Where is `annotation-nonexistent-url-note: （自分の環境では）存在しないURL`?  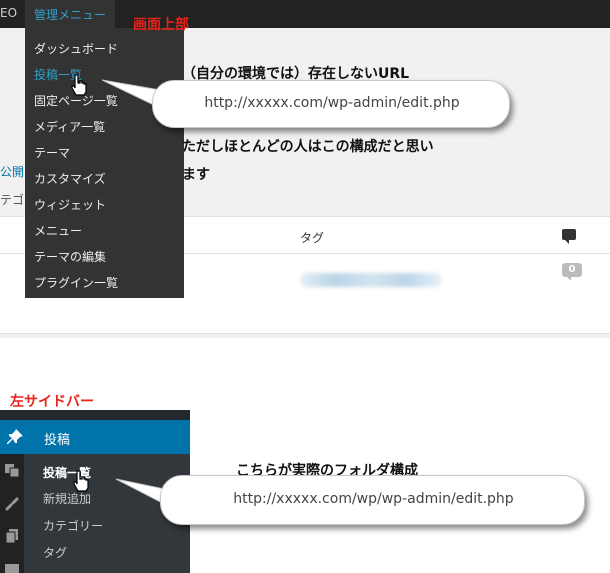
annotation-nonexistent-url-note: （自分の環境では）存在しないURL is located at coordinates (296, 74).